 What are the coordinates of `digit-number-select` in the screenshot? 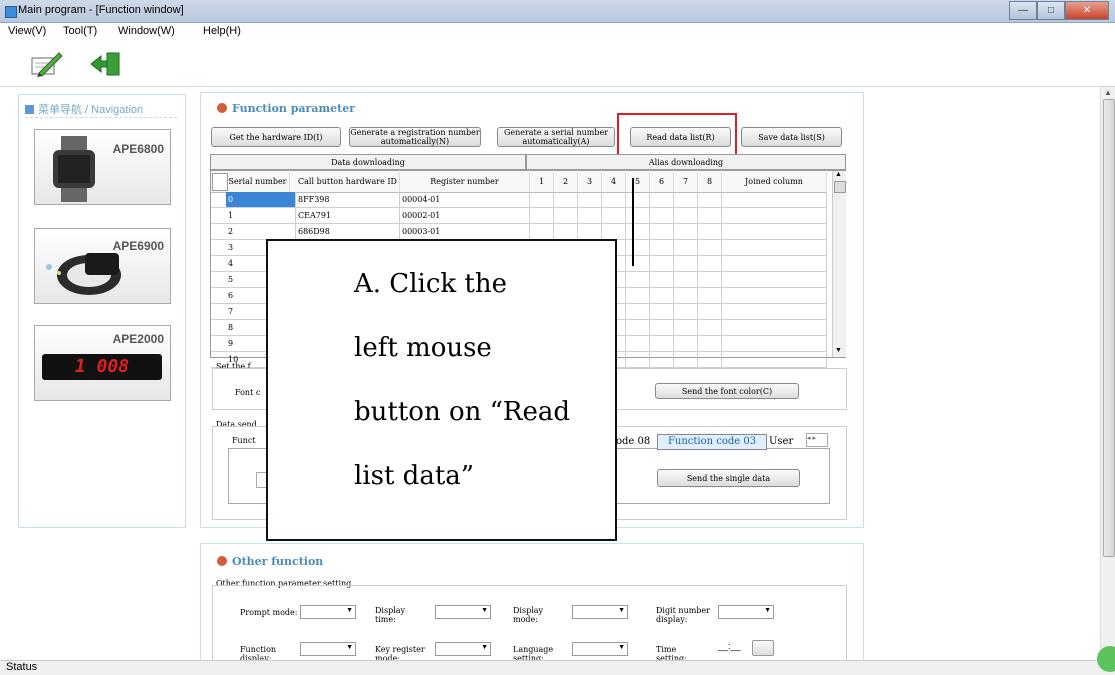 It's located at (746, 612).